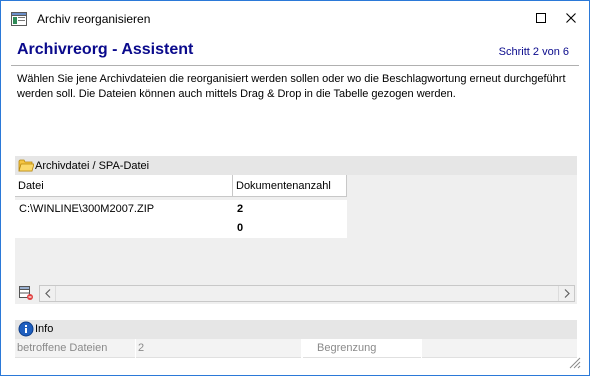 This screenshot has height=376, width=590. What do you see at coordinates (92, 166) in the screenshot?
I see `archive-panel-title: Archivdatei / SPA-Datei` at bounding box center [92, 166].